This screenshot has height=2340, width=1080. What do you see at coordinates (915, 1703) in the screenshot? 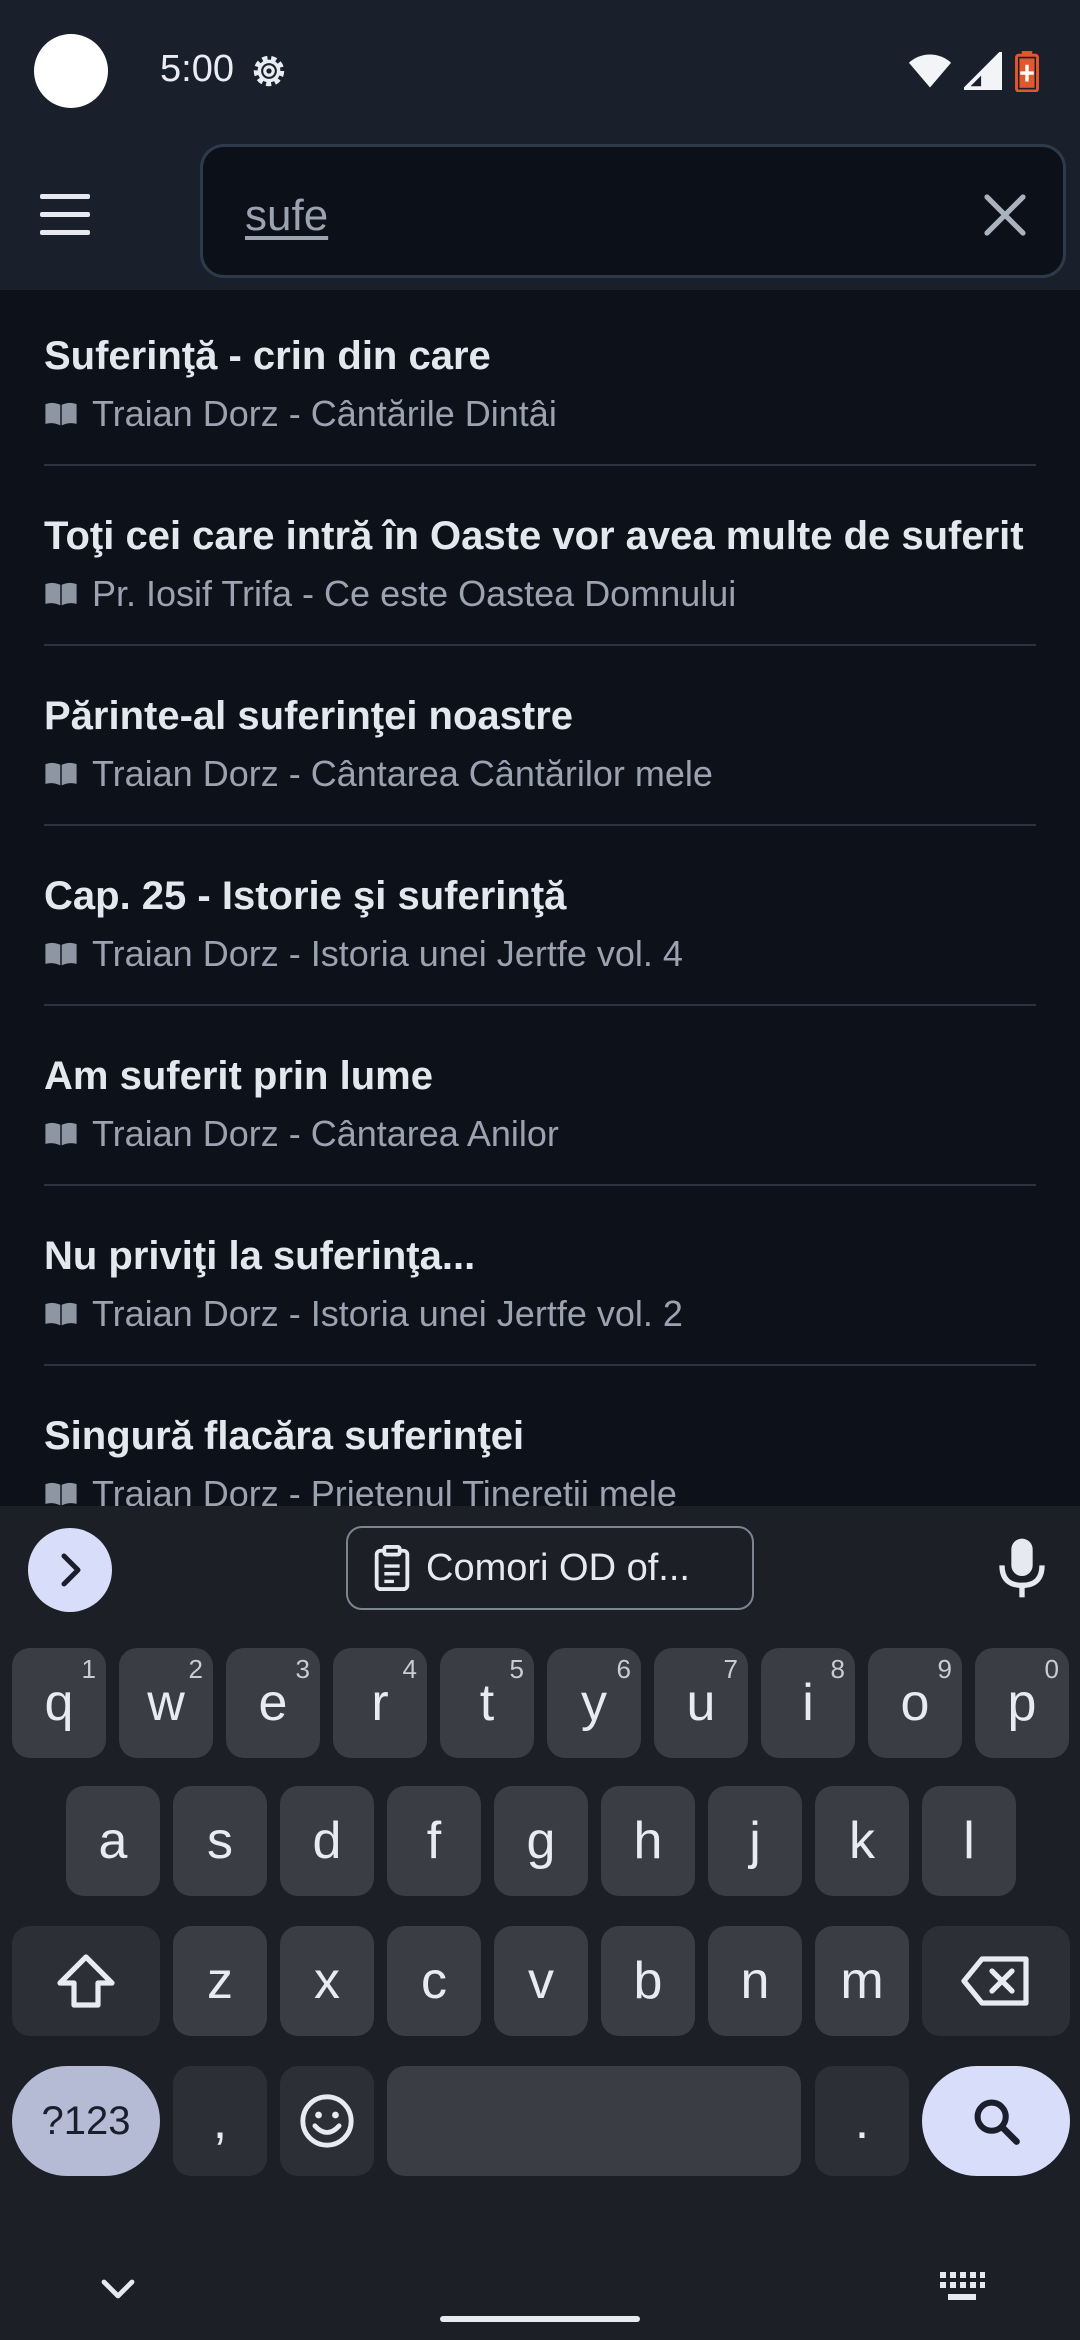
I see `key-o: o9` at bounding box center [915, 1703].